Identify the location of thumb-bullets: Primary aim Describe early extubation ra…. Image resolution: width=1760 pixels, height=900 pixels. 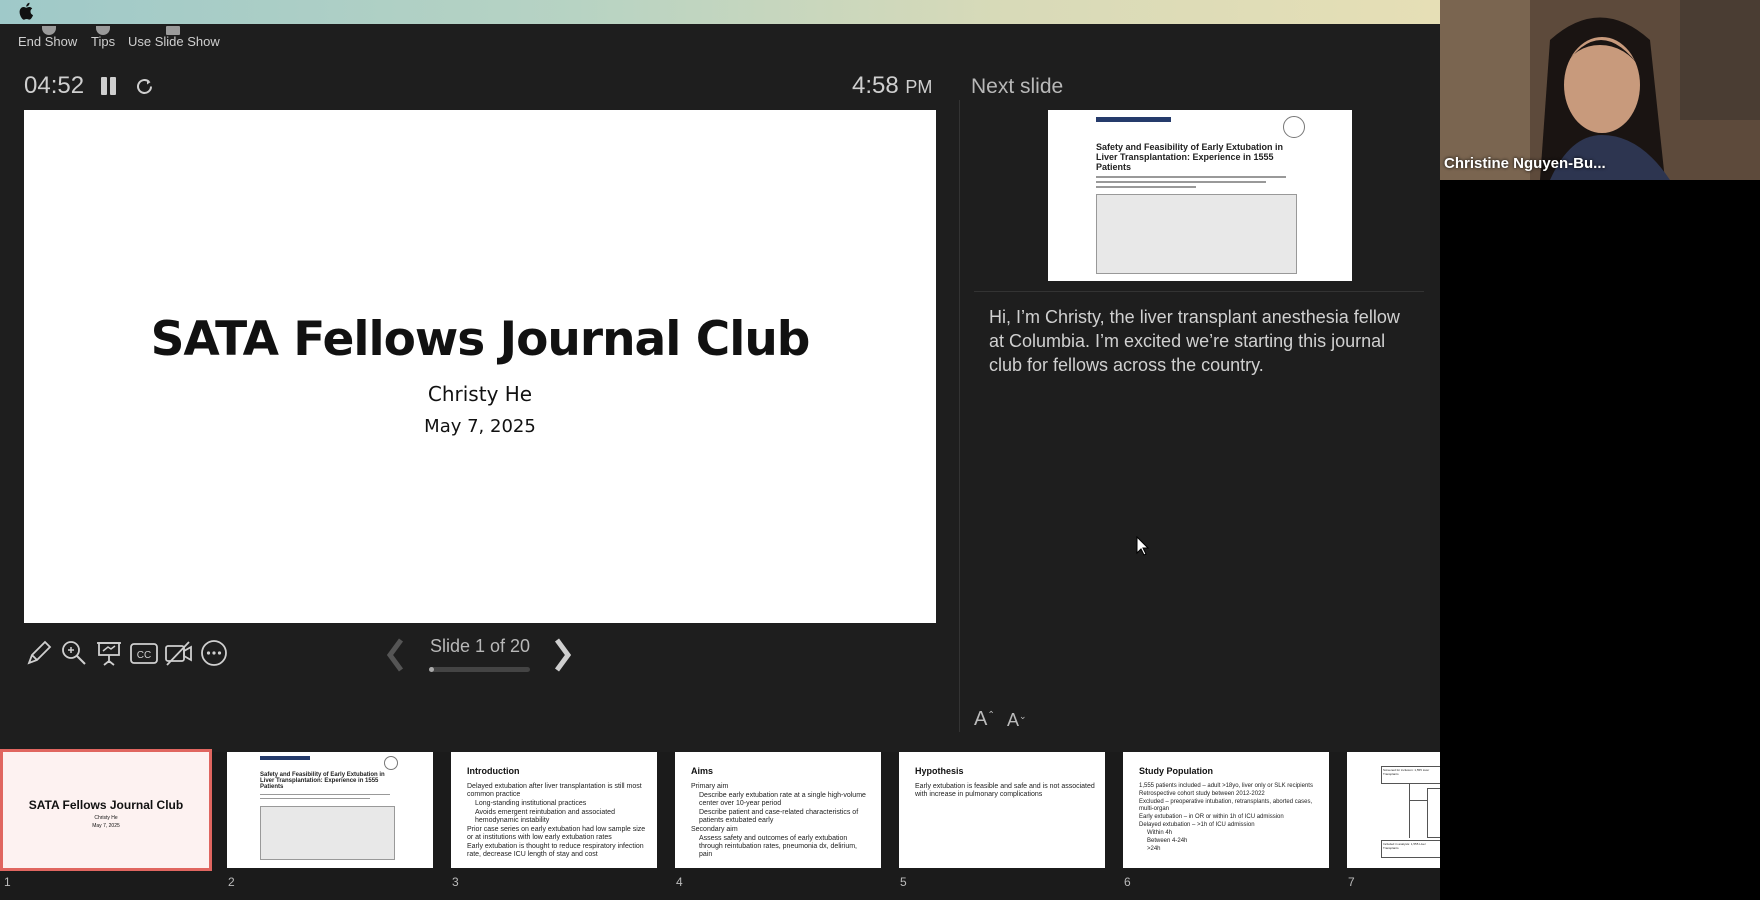
(778, 820).